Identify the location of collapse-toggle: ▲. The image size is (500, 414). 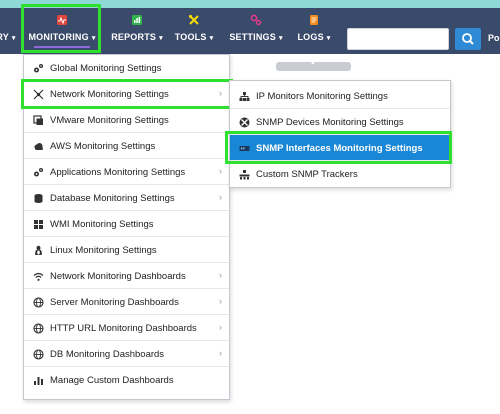
(313, 65).